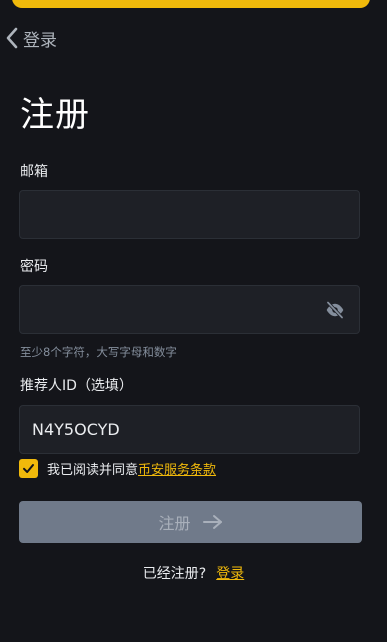 The image size is (387, 642). Describe the element at coordinates (34, 267) in the screenshot. I see `password-label: 密码` at that location.